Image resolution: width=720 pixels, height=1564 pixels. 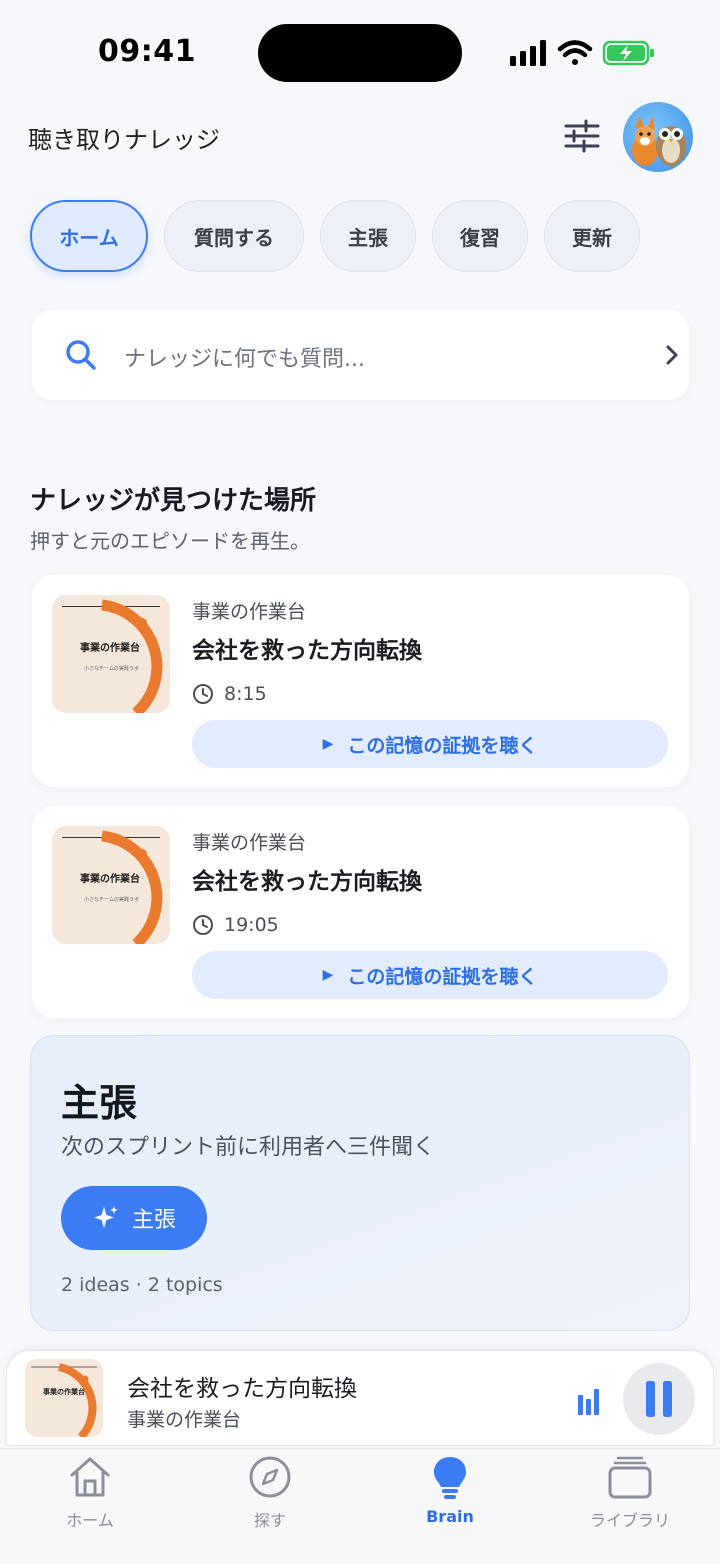 I want to click on pause-icon, so click(x=659, y=1399).